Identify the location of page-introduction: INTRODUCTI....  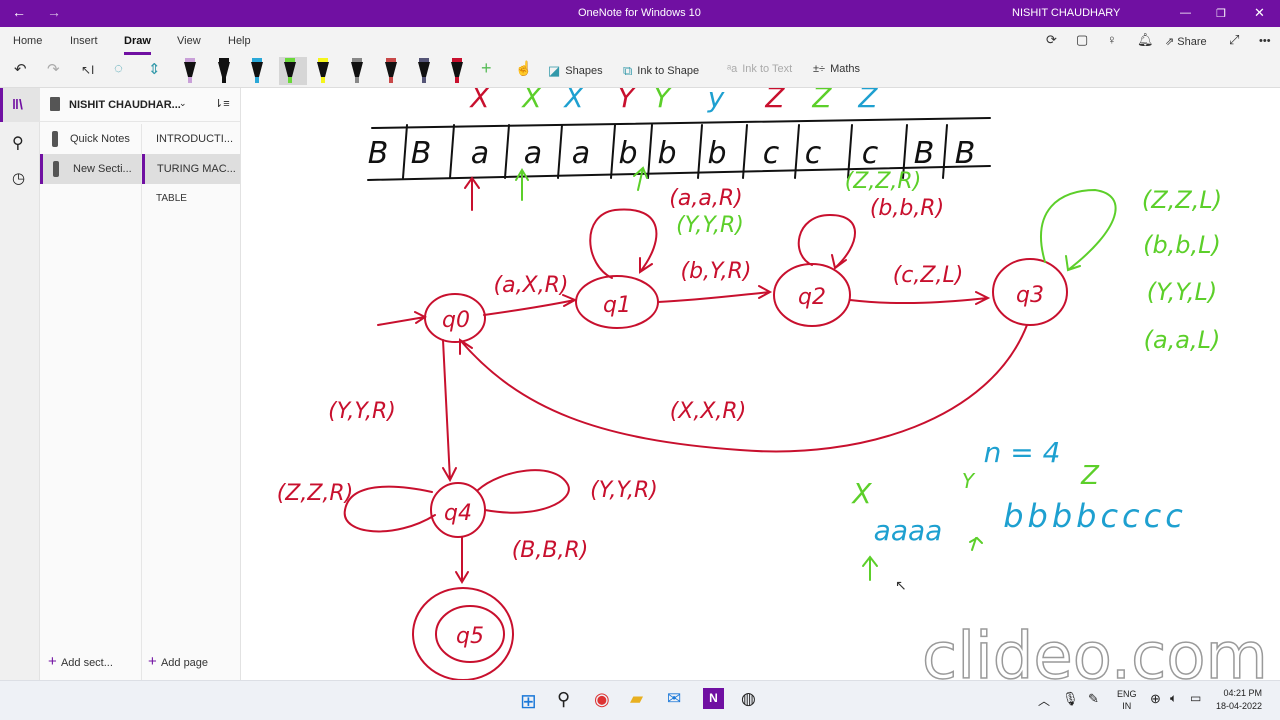
(191, 139).